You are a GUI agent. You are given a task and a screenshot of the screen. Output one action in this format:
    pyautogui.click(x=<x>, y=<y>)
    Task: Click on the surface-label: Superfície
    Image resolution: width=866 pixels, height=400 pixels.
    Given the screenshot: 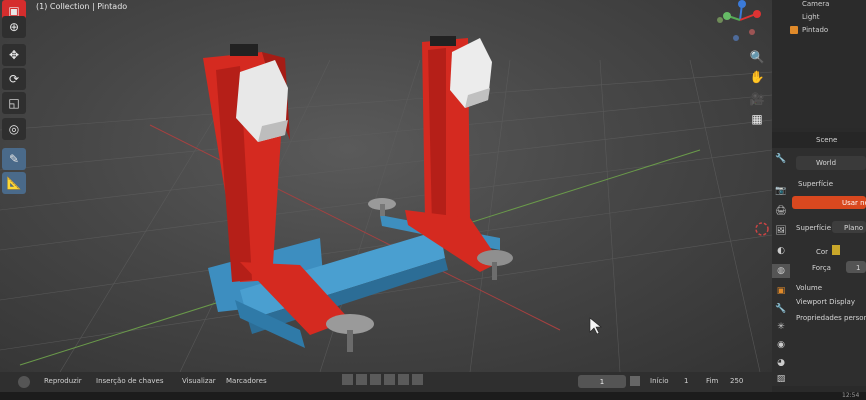 What is the action you would take?
    pyautogui.click(x=814, y=228)
    